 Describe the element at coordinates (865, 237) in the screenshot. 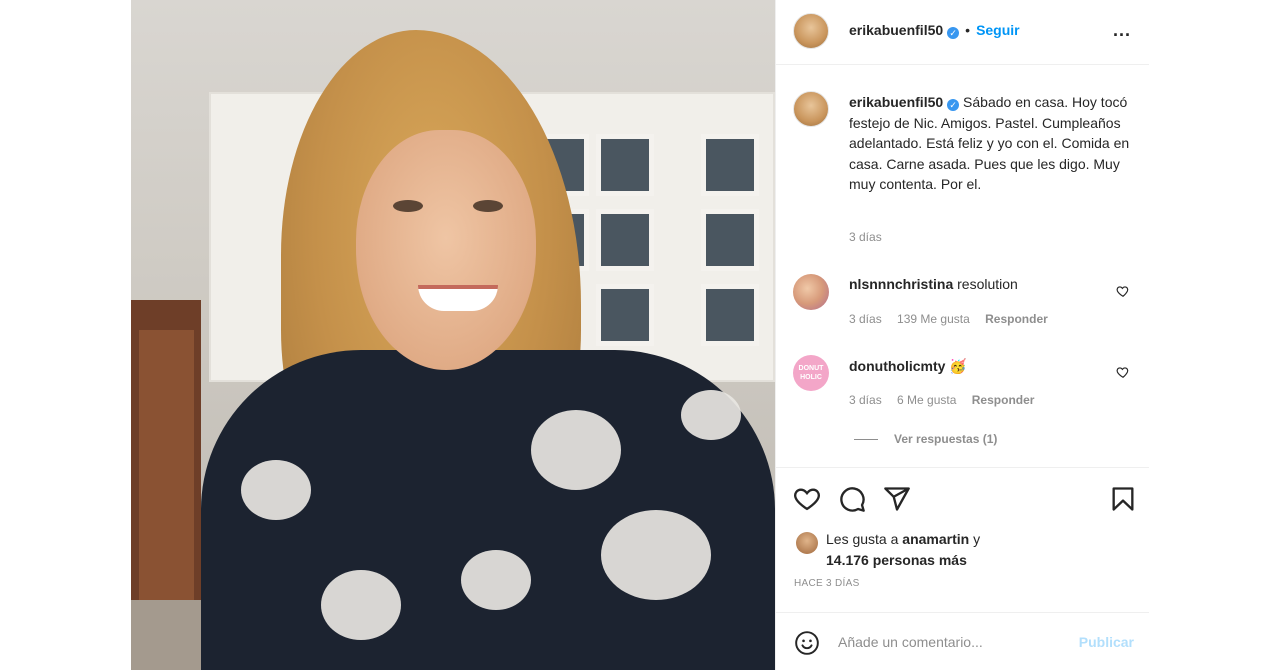

I see `caption-time: 3 días` at that location.